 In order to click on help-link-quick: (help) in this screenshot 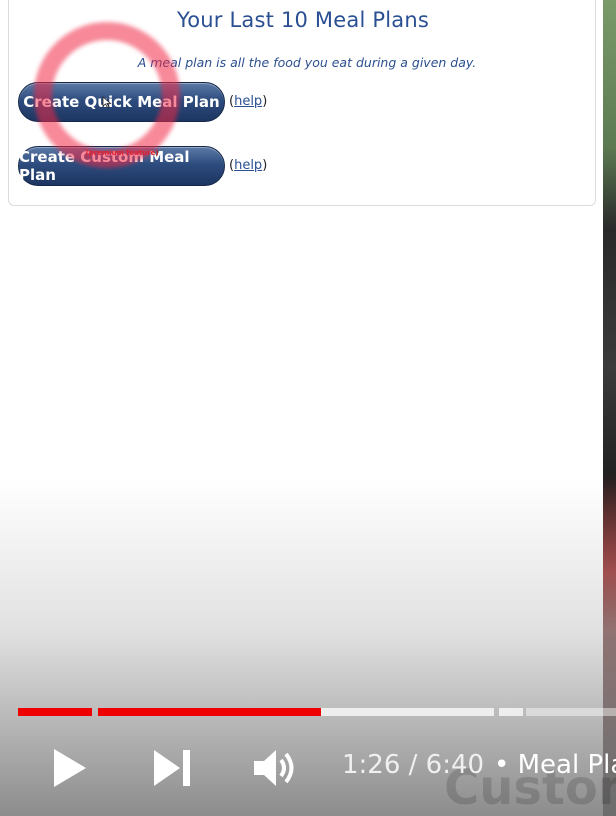, I will do `click(248, 101)`.